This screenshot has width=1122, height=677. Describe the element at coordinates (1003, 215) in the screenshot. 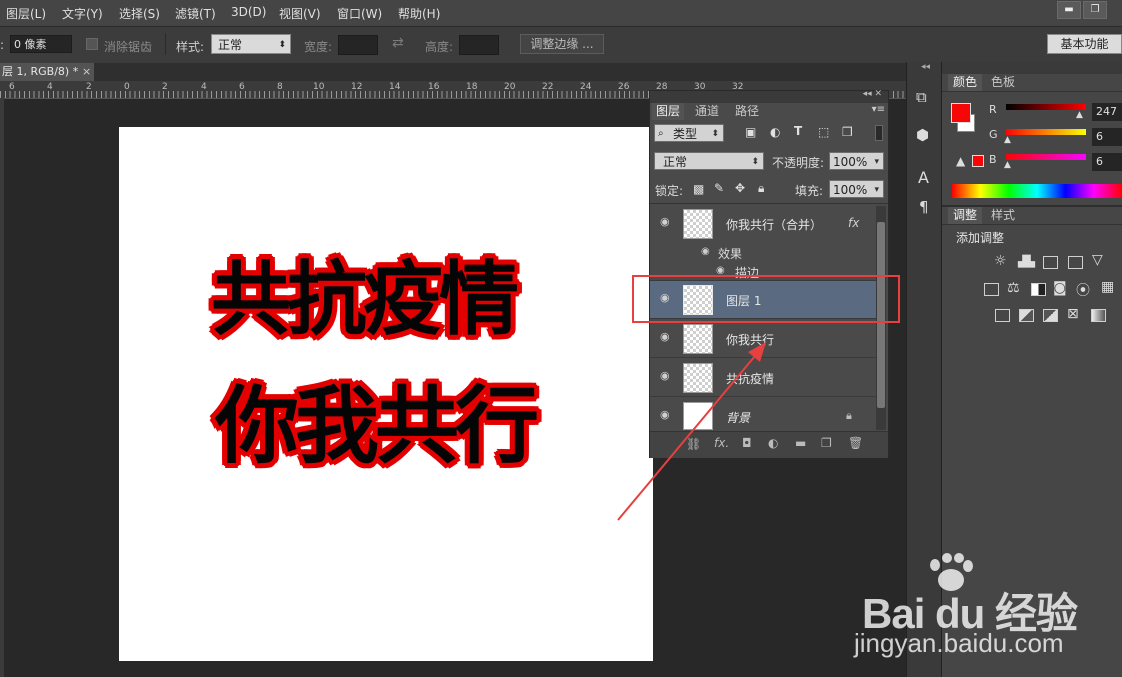

I see `tab-styles: 样式` at that location.